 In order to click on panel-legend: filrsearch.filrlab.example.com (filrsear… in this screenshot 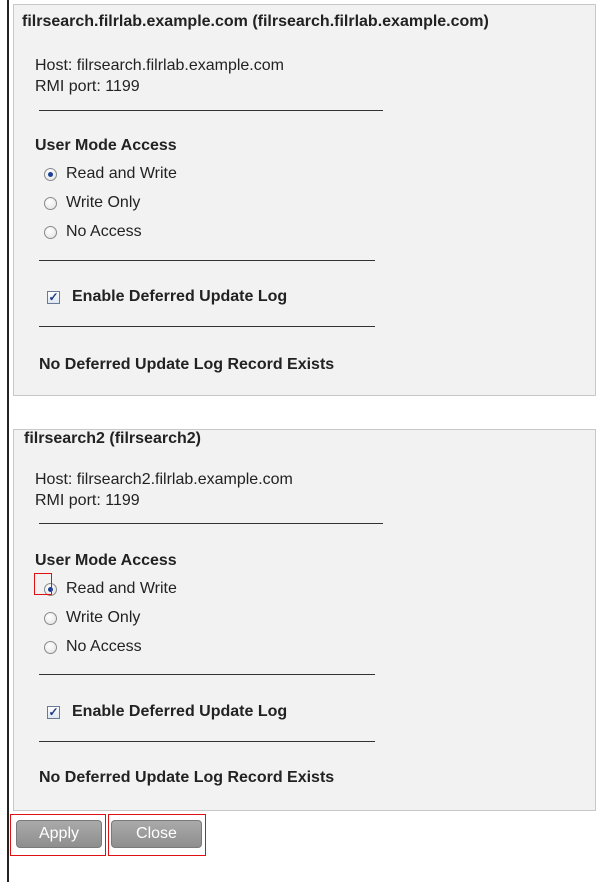, I will do `click(255, 22)`.